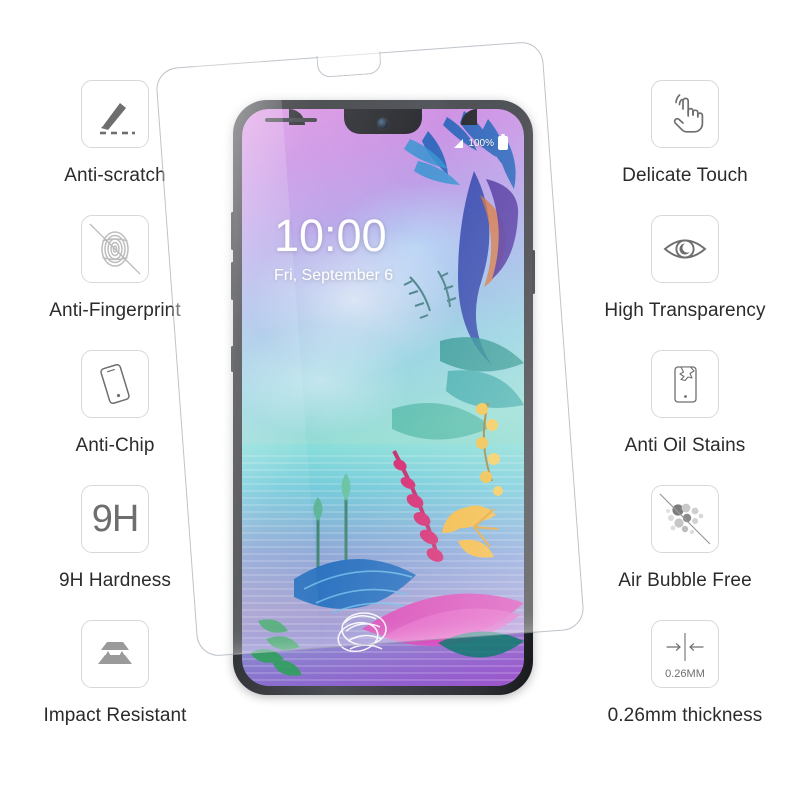  What do you see at coordinates (383, 121) in the screenshot?
I see `front-camera-icon` at bounding box center [383, 121].